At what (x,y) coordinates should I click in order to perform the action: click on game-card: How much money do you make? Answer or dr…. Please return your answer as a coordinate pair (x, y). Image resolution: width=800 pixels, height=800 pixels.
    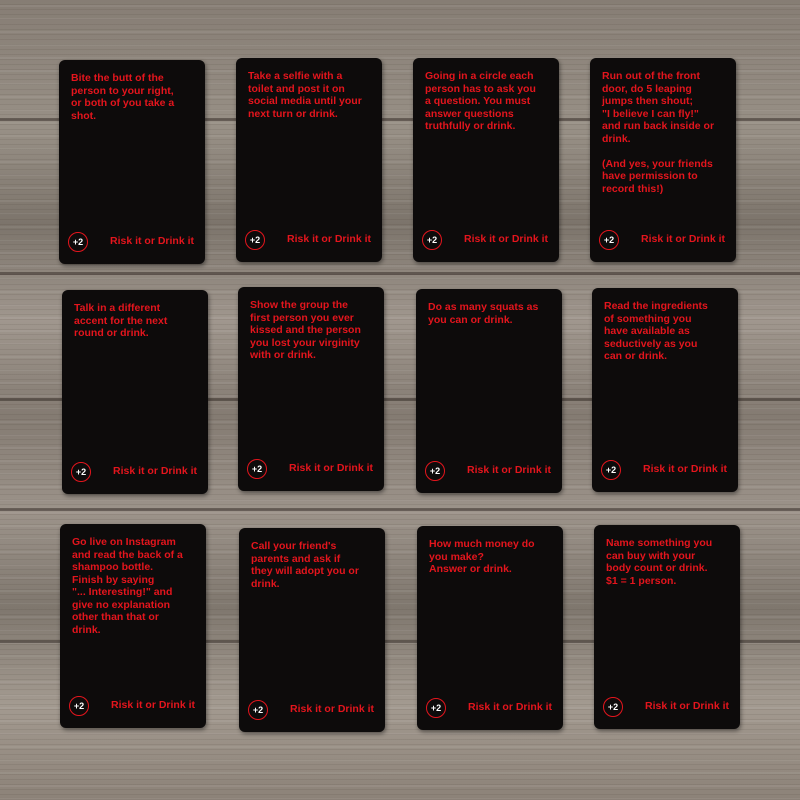
    Looking at the image, I should click on (490, 628).